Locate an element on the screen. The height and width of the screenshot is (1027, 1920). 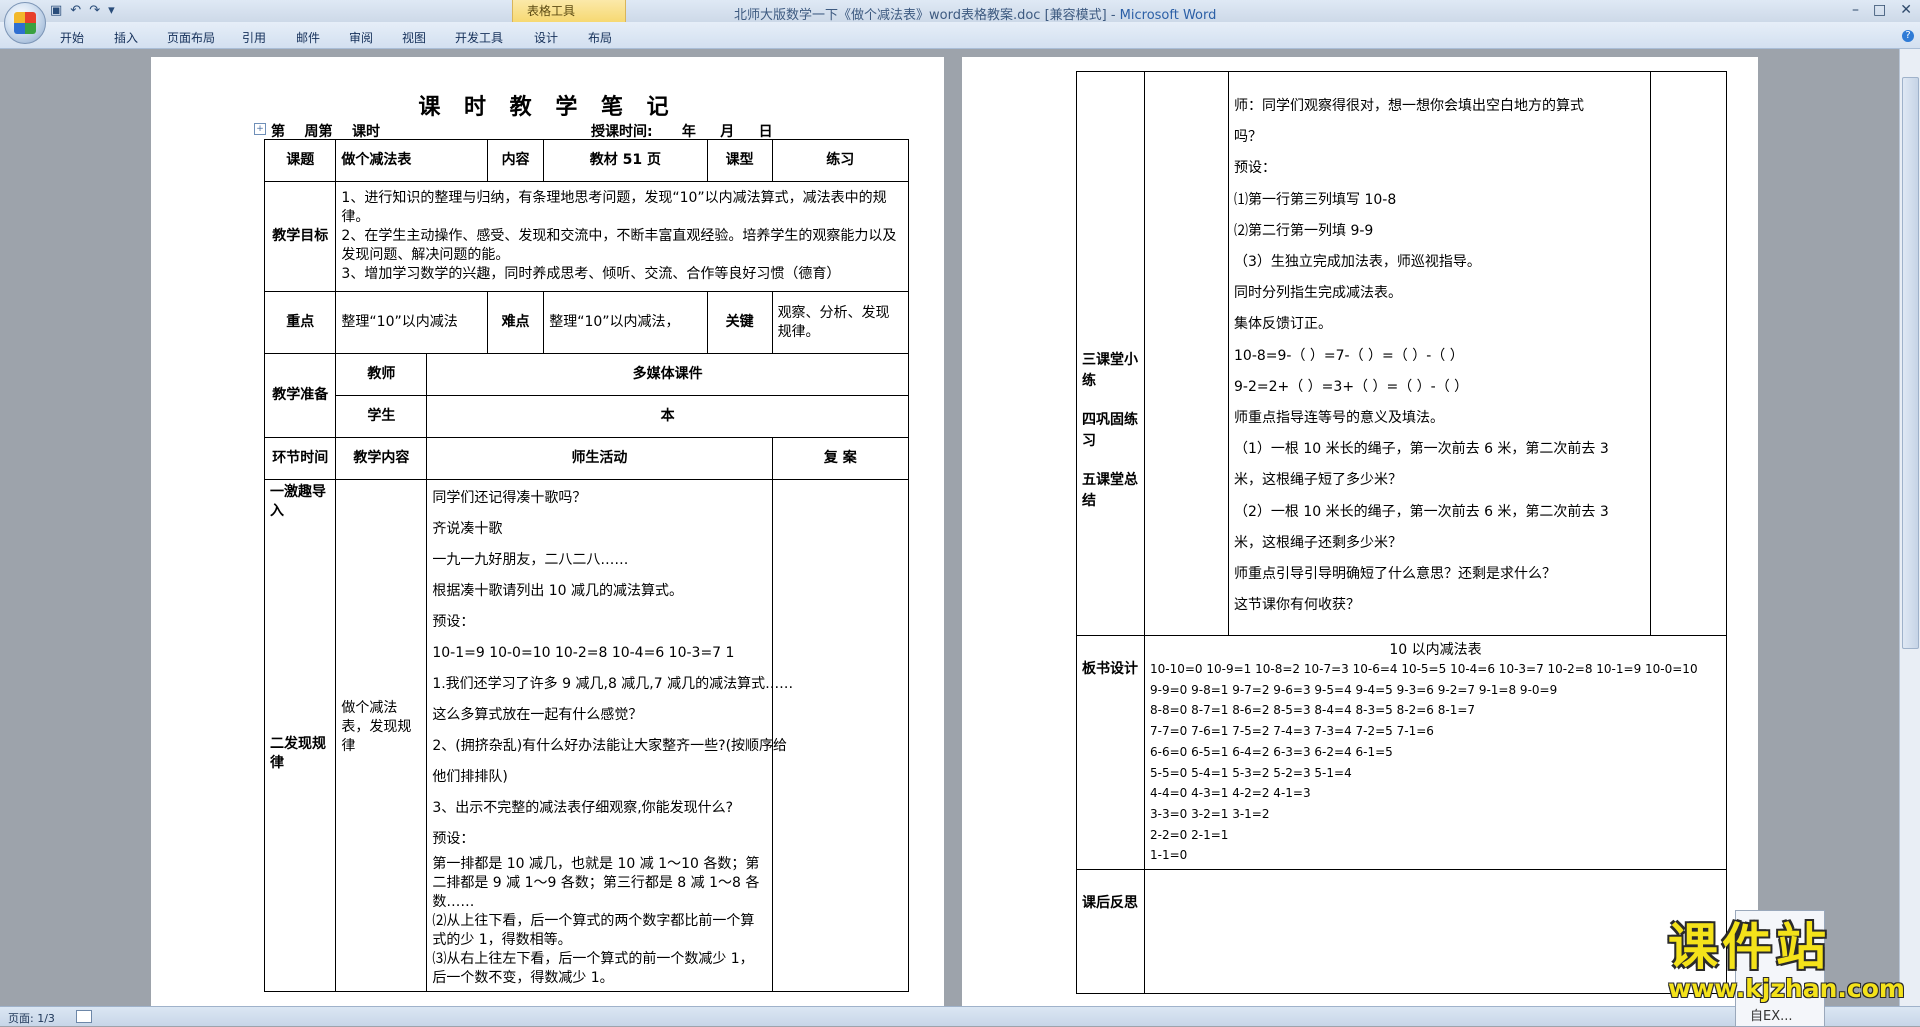
redo-icon: ↷ is located at coordinates (94, 10).